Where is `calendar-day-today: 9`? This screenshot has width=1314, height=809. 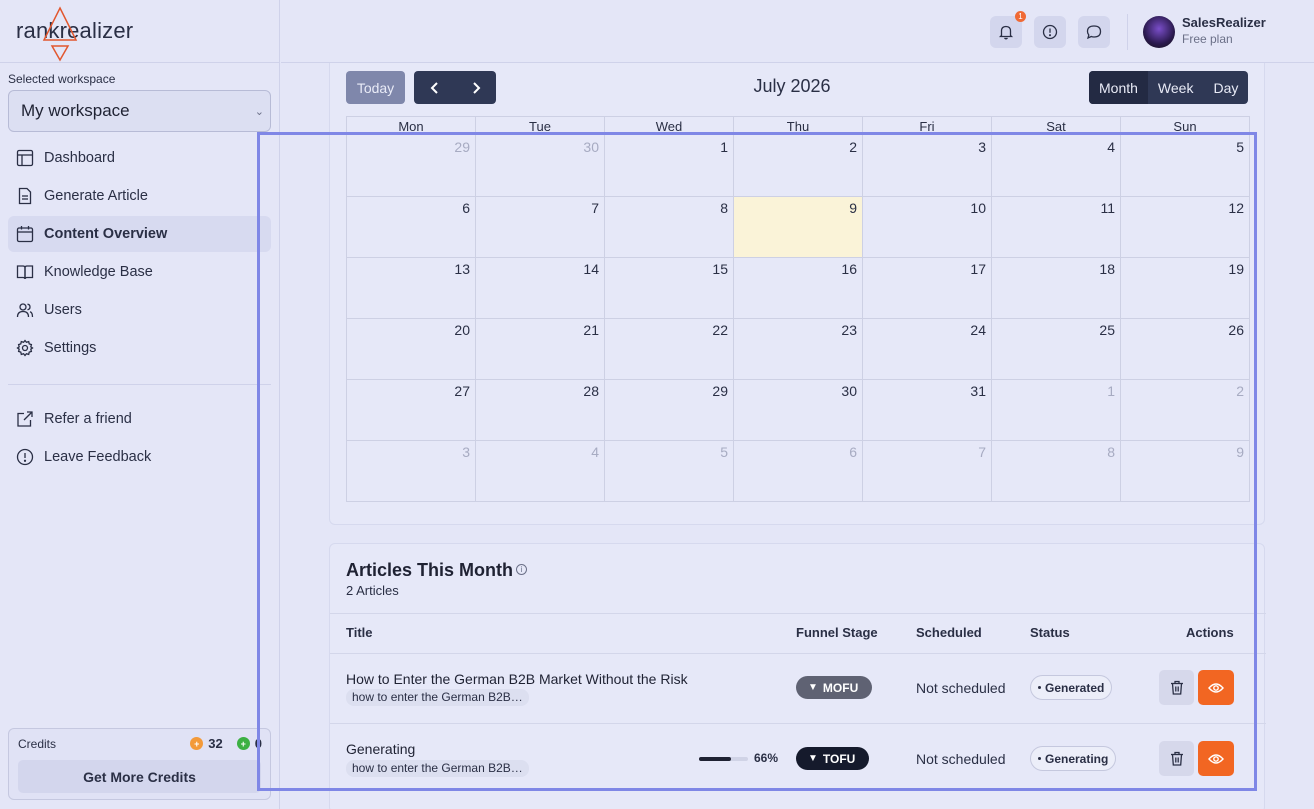
calendar-day-today: 9 is located at coordinates (798, 227).